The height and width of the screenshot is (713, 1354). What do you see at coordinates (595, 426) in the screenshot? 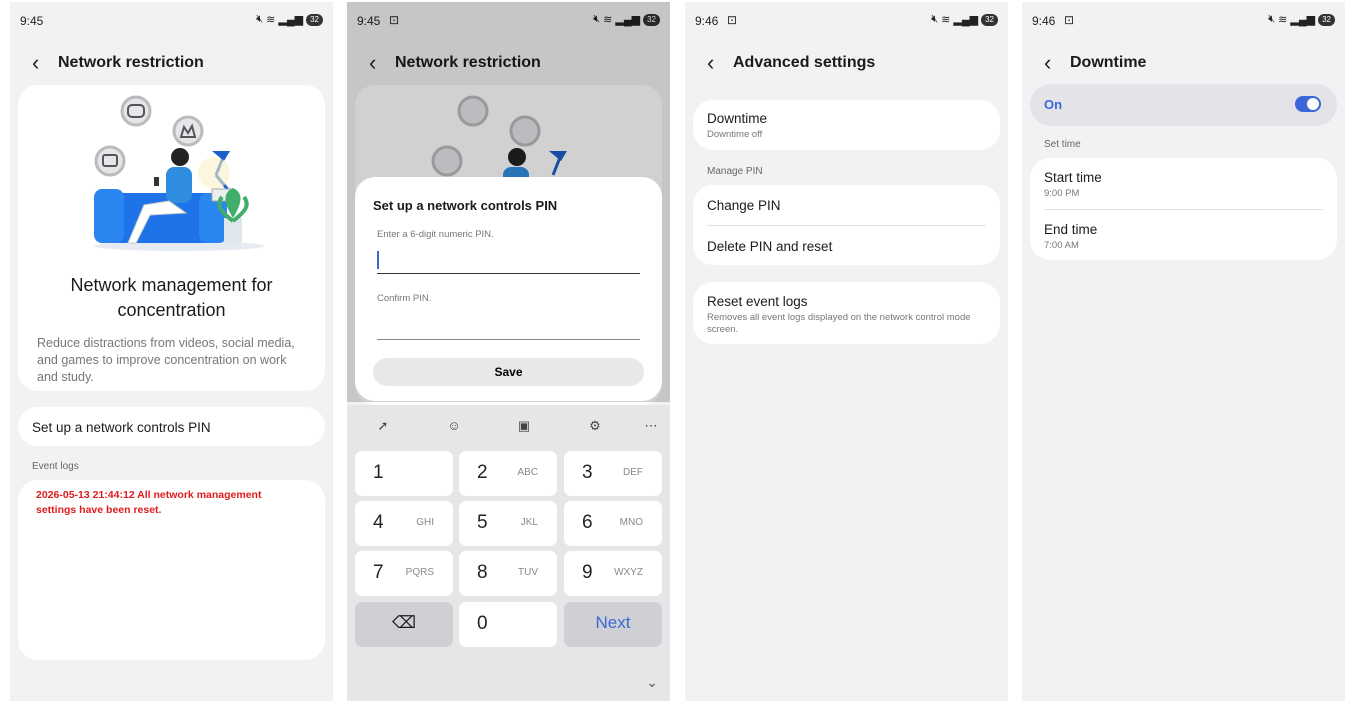
I see `settings-icon: ⚙` at bounding box center [595, 426].